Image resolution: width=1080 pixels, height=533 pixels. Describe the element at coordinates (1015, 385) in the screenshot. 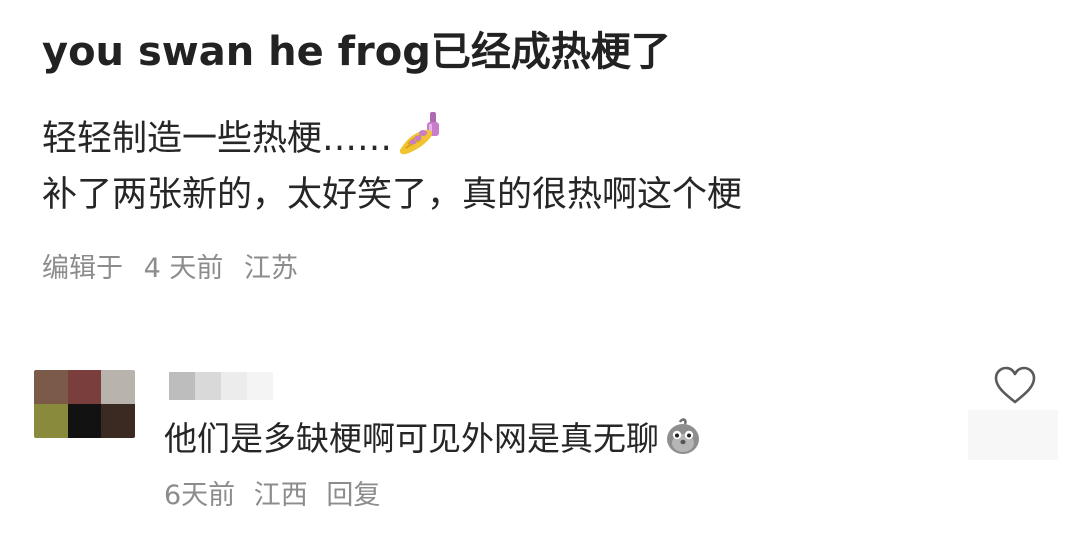

I see `heart-outline-icon` at that location.